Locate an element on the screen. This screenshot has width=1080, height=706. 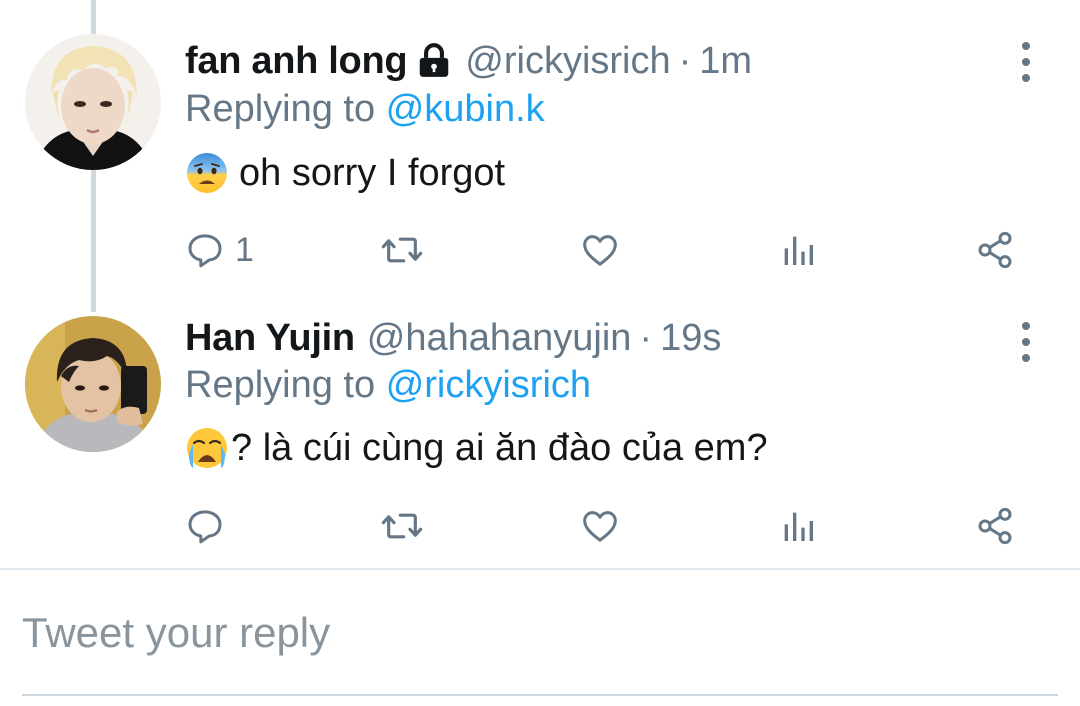
reply-input: Tweet your reply is located at coordinates (176, 633).